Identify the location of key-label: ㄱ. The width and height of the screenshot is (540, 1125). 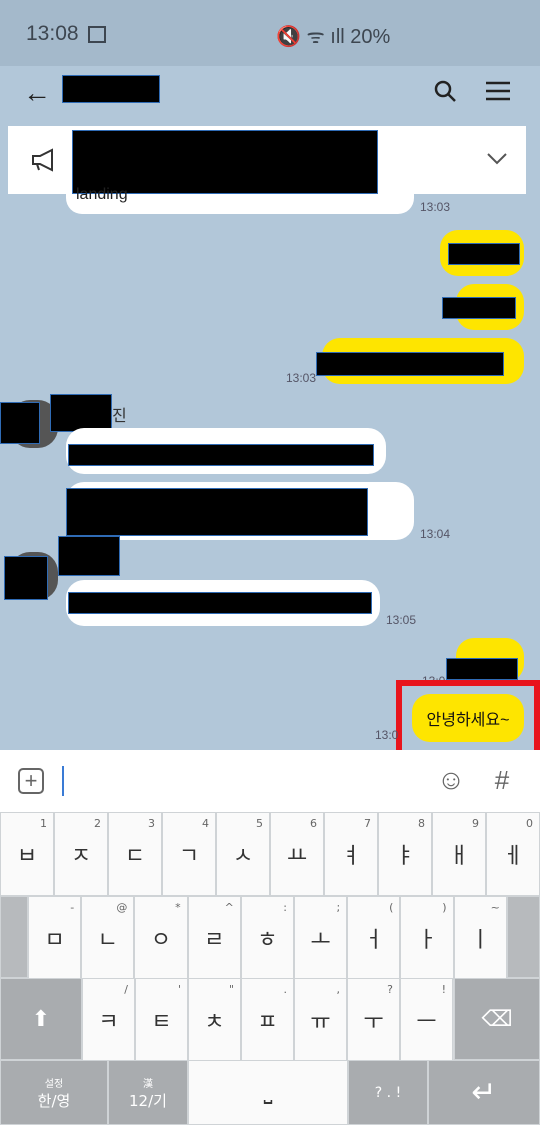
(189, 856).